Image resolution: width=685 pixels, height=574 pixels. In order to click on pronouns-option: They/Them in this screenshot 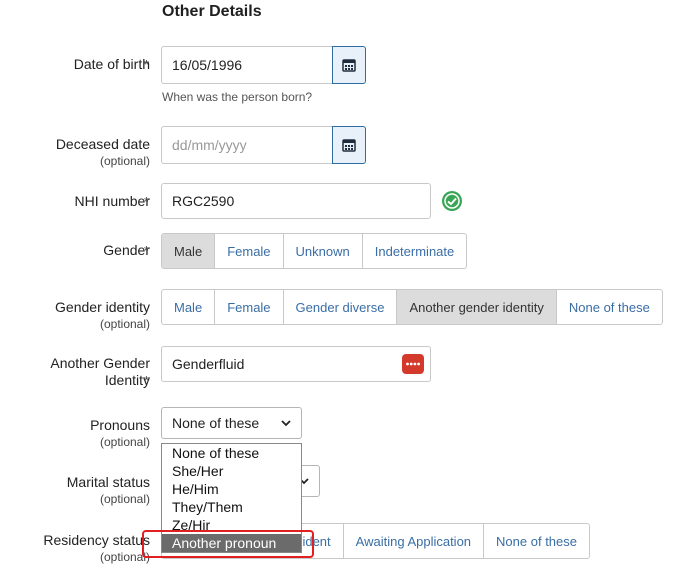, I will do `click(231, 507)`.